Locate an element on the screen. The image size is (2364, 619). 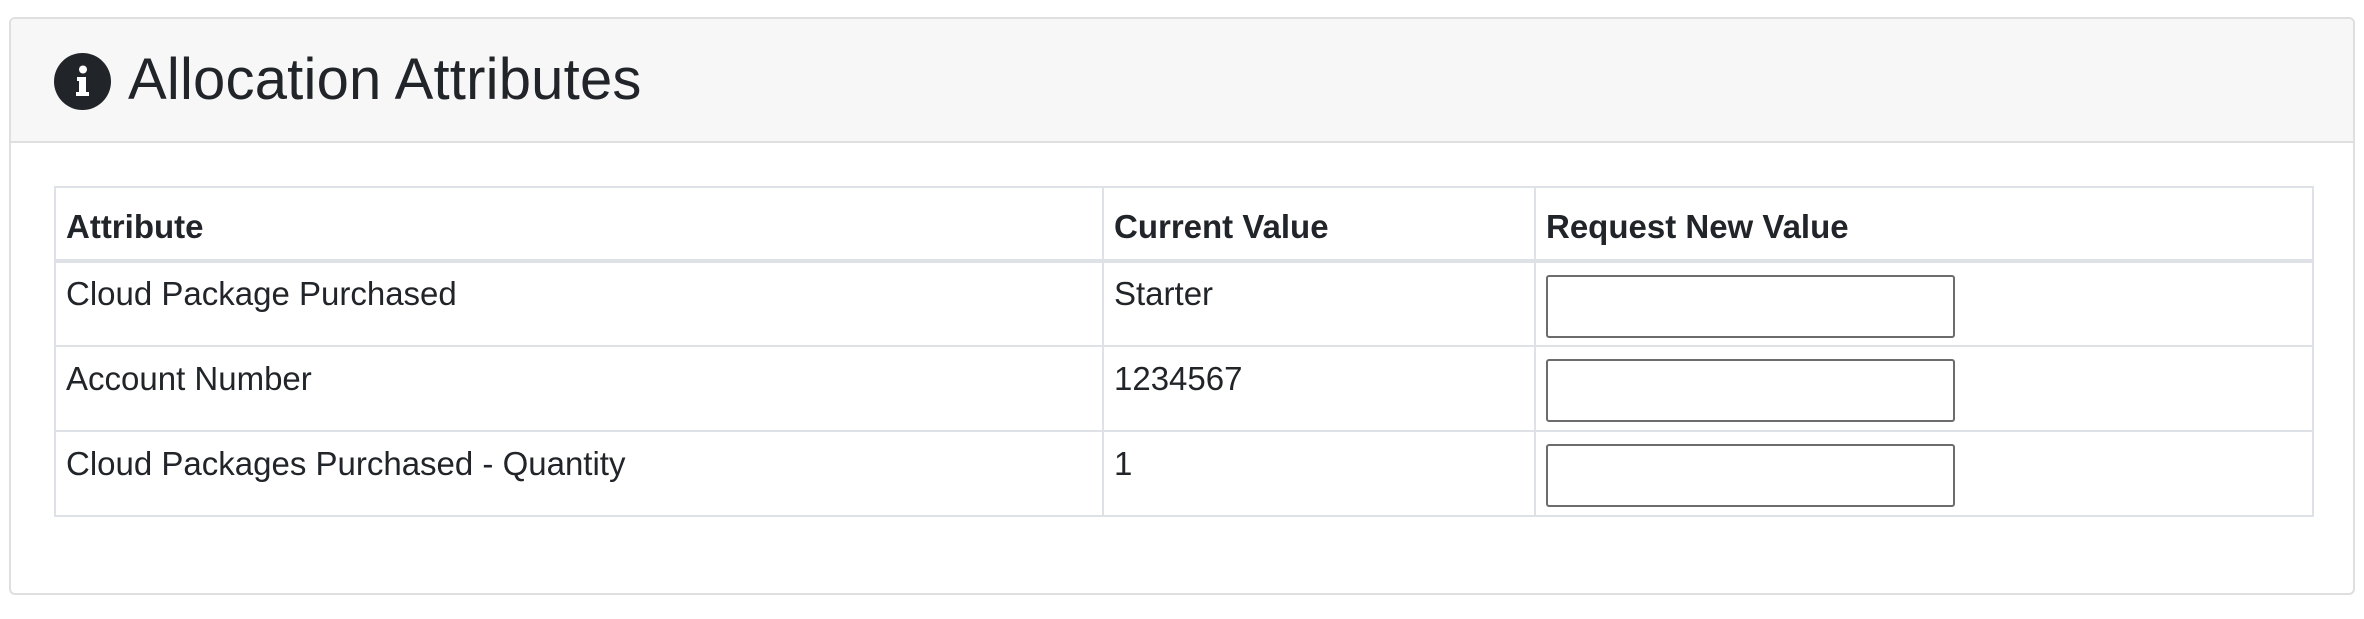
table-row: Cloud Packages Purchased - Quantity 1 is located at coordinates (1184, 473).